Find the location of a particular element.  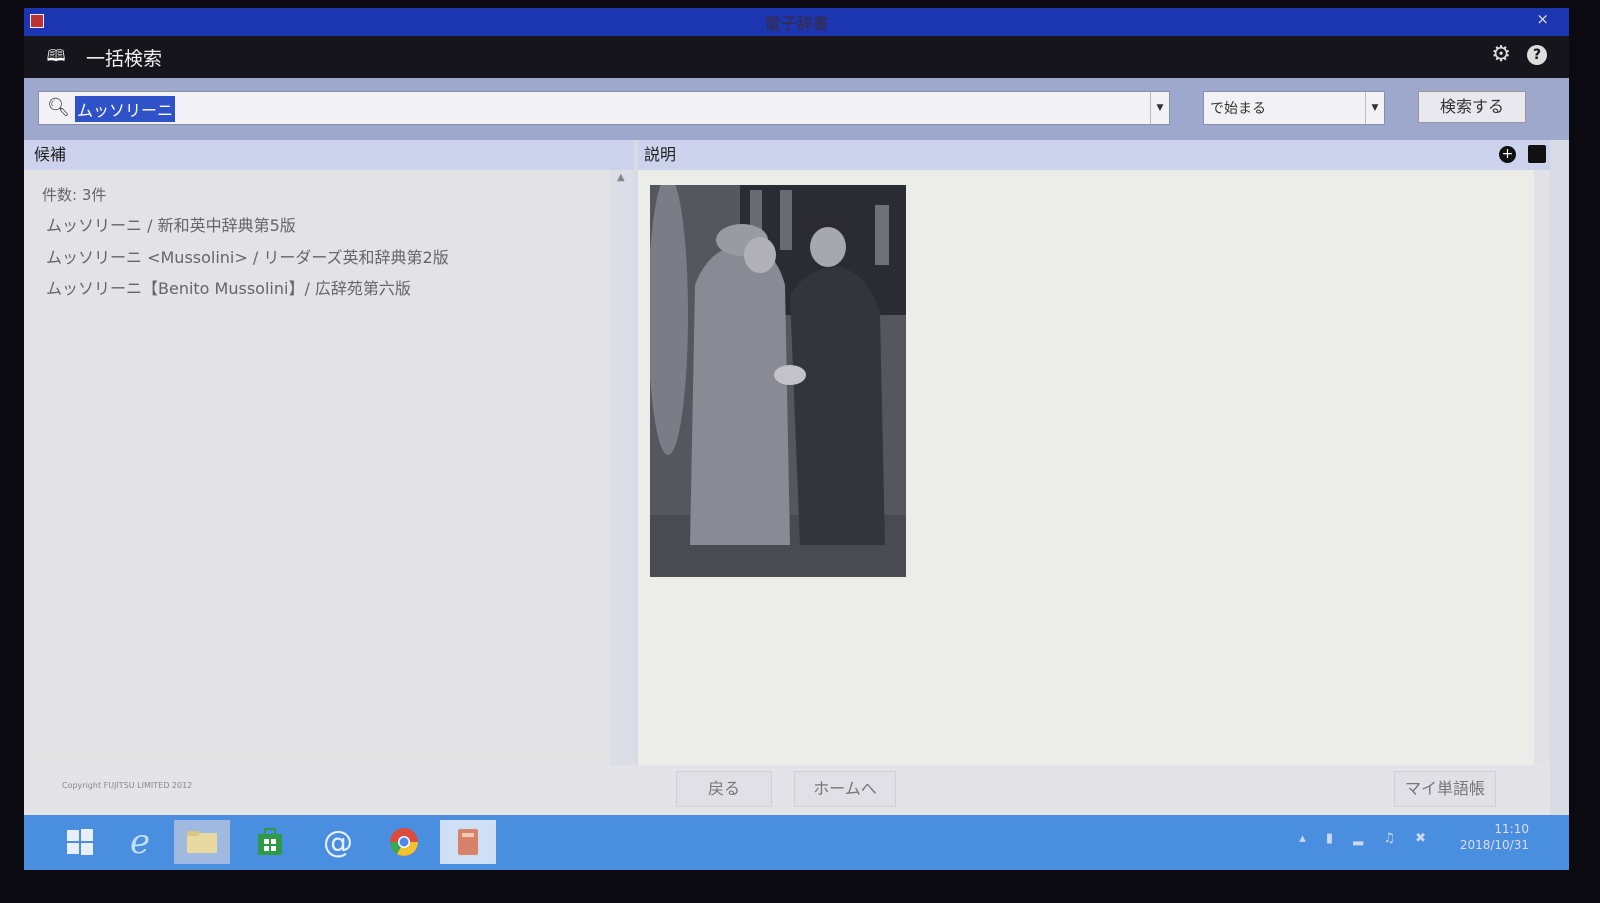

copyright-text: Copyright FUJITSU LIMITED 2012 is located at coordinates (127, 785).